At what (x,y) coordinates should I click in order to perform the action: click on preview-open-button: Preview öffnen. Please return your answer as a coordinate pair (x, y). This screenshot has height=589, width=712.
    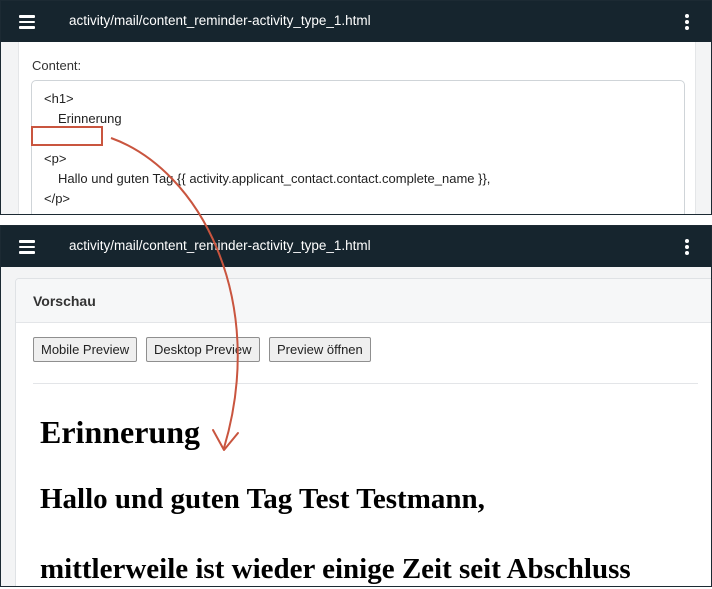
    Looking at the image, I should click on (320, 349).